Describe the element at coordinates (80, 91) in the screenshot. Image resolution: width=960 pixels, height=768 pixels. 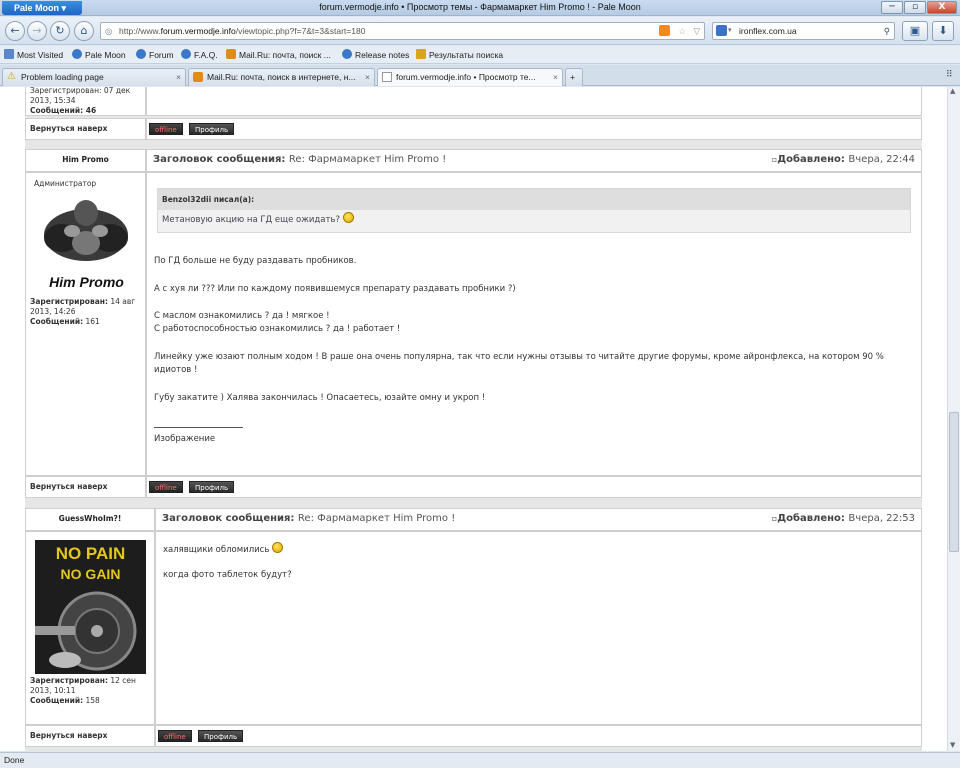
I see `registered-line: Зарегистрирован: 07 дек` at that location.